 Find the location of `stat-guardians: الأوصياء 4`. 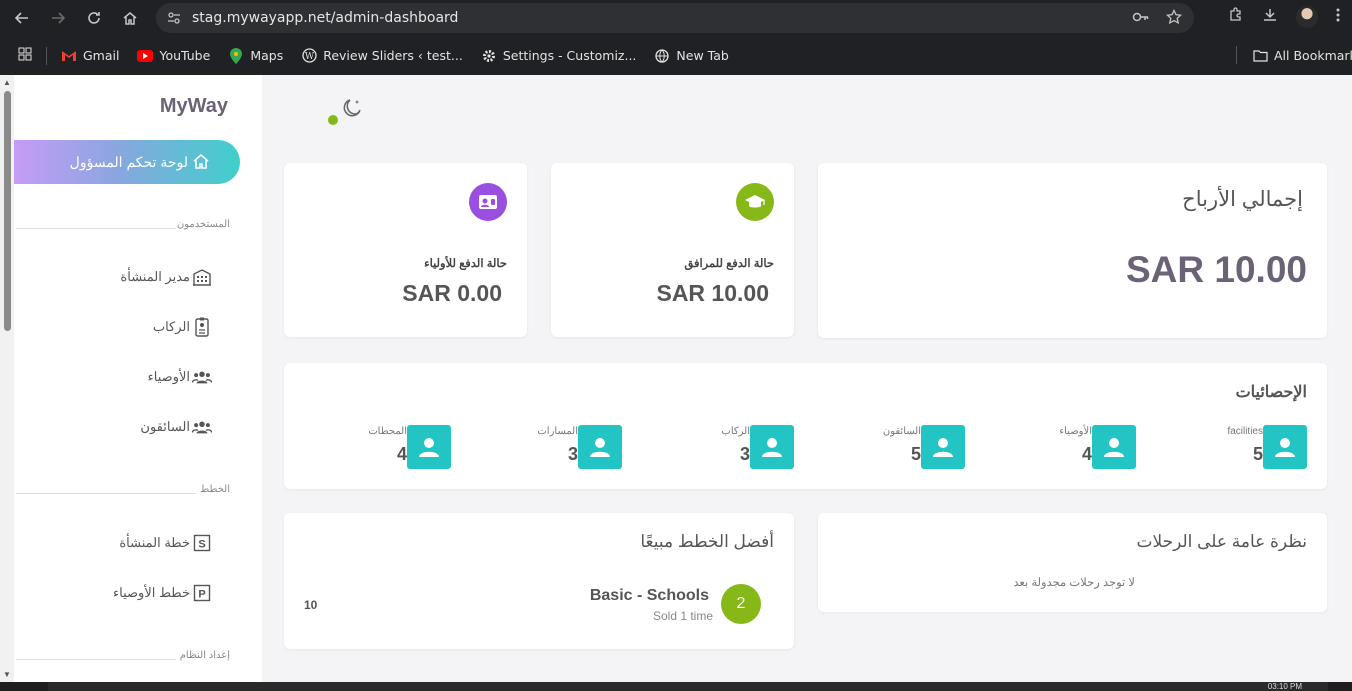

stat-guardians: الأوصياء 4 is located at coordinates (1050, 447).